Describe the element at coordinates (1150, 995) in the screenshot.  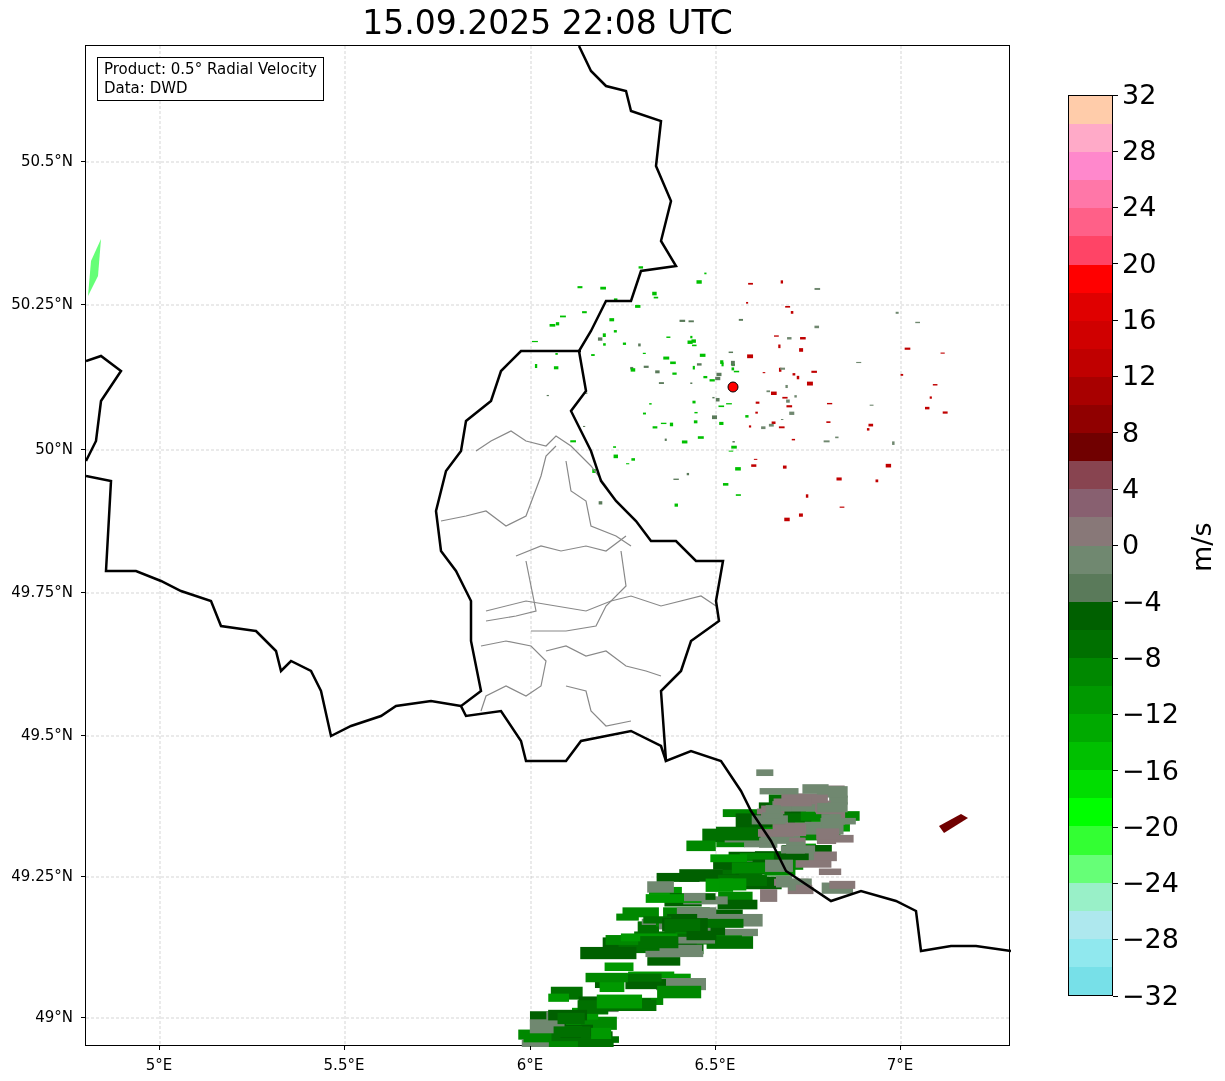
I see `colorbar-tick-label: −32` at that location.